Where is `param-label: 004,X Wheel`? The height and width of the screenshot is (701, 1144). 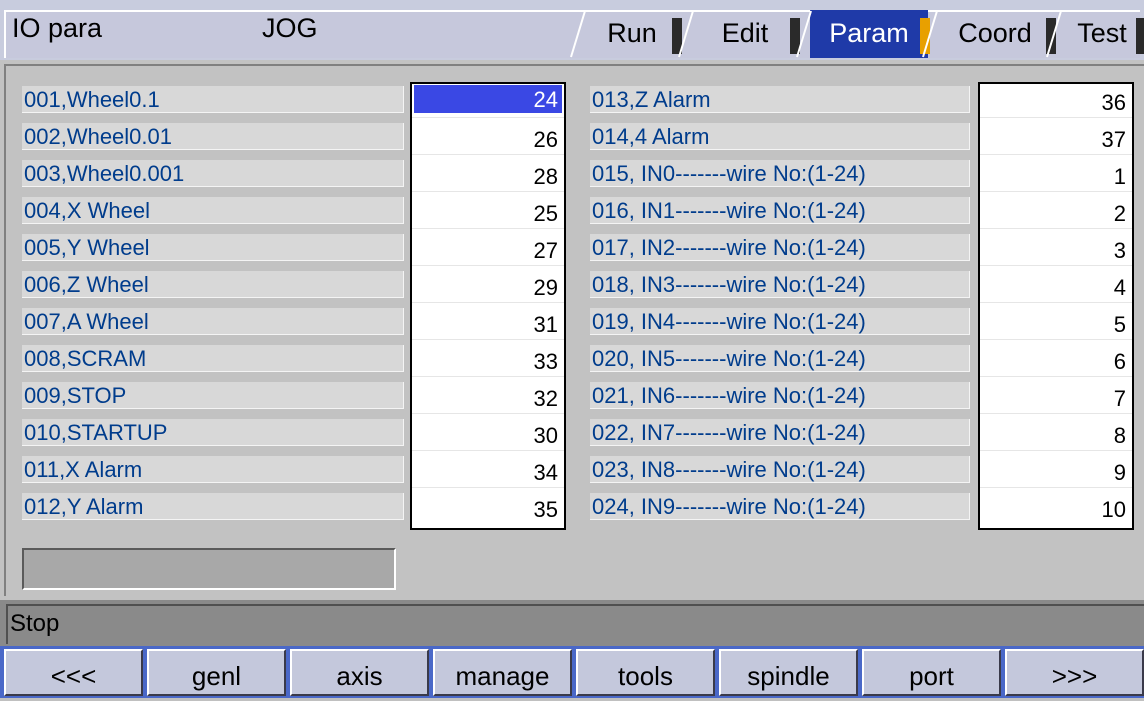
param-label: 004,X Wheel is located at coordinates (213, 210).